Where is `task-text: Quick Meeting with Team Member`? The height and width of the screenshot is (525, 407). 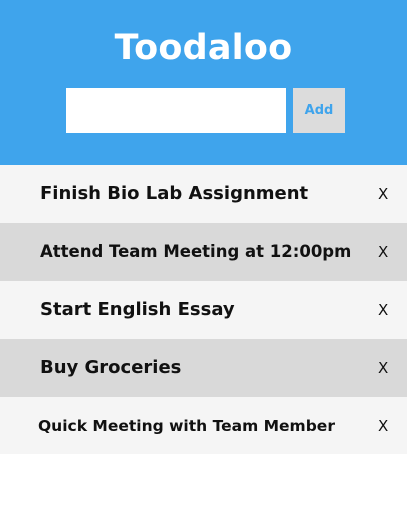 task-text: Quick Meeting with Team Member is located at coordinates (186, 426).